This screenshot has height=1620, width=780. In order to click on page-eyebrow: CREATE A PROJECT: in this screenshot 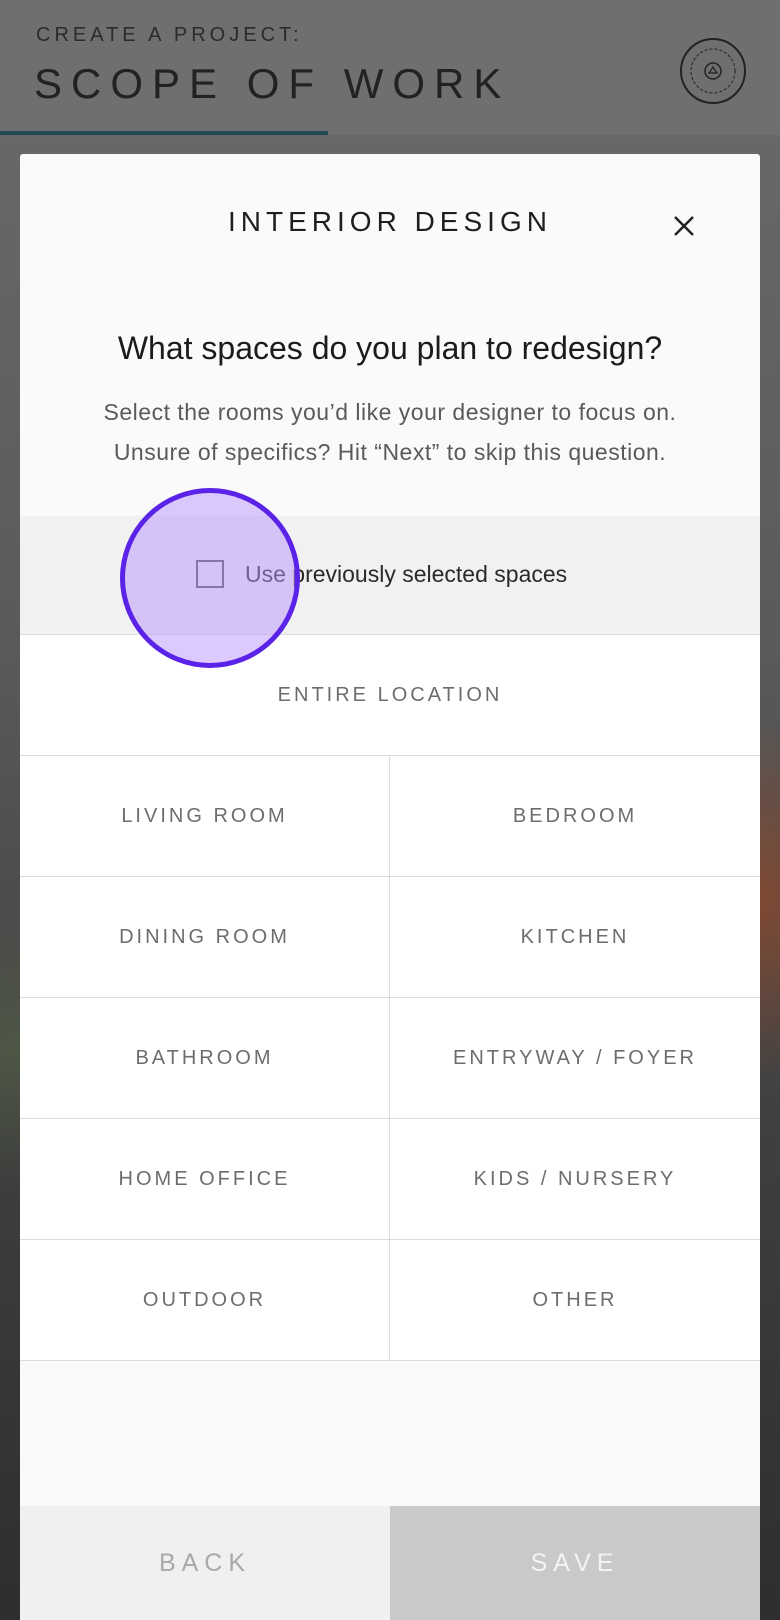, I will do `click(169, 35)`.